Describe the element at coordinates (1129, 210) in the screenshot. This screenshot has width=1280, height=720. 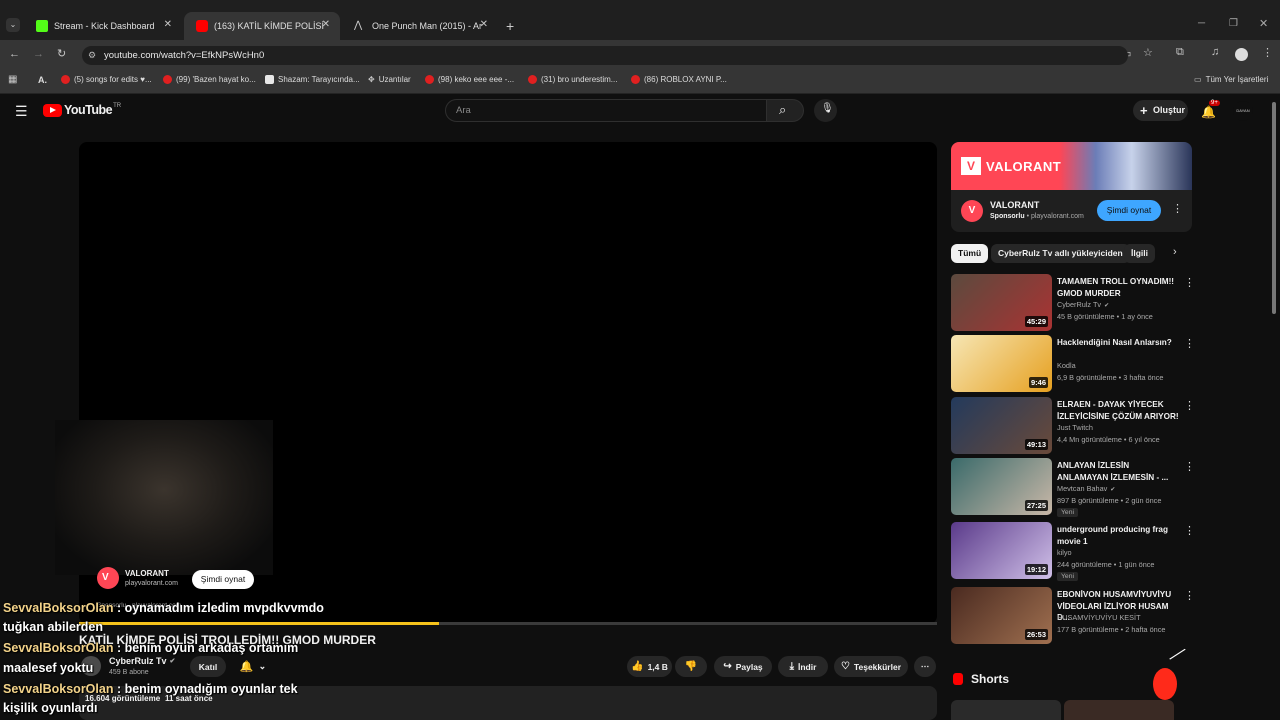
I see `ad-play-button: Şimdi oynat` at that location.